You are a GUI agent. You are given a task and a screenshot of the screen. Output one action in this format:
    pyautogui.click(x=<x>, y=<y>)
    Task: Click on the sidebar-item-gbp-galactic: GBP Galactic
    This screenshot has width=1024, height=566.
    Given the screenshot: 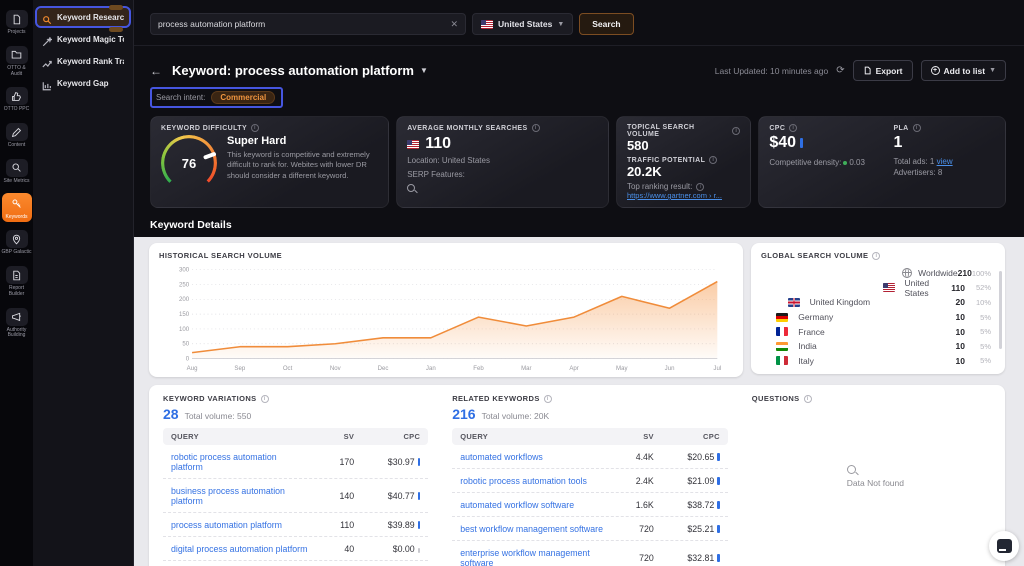 What is the action you would take?
    pyautogui.click(x=17, y=243)
    